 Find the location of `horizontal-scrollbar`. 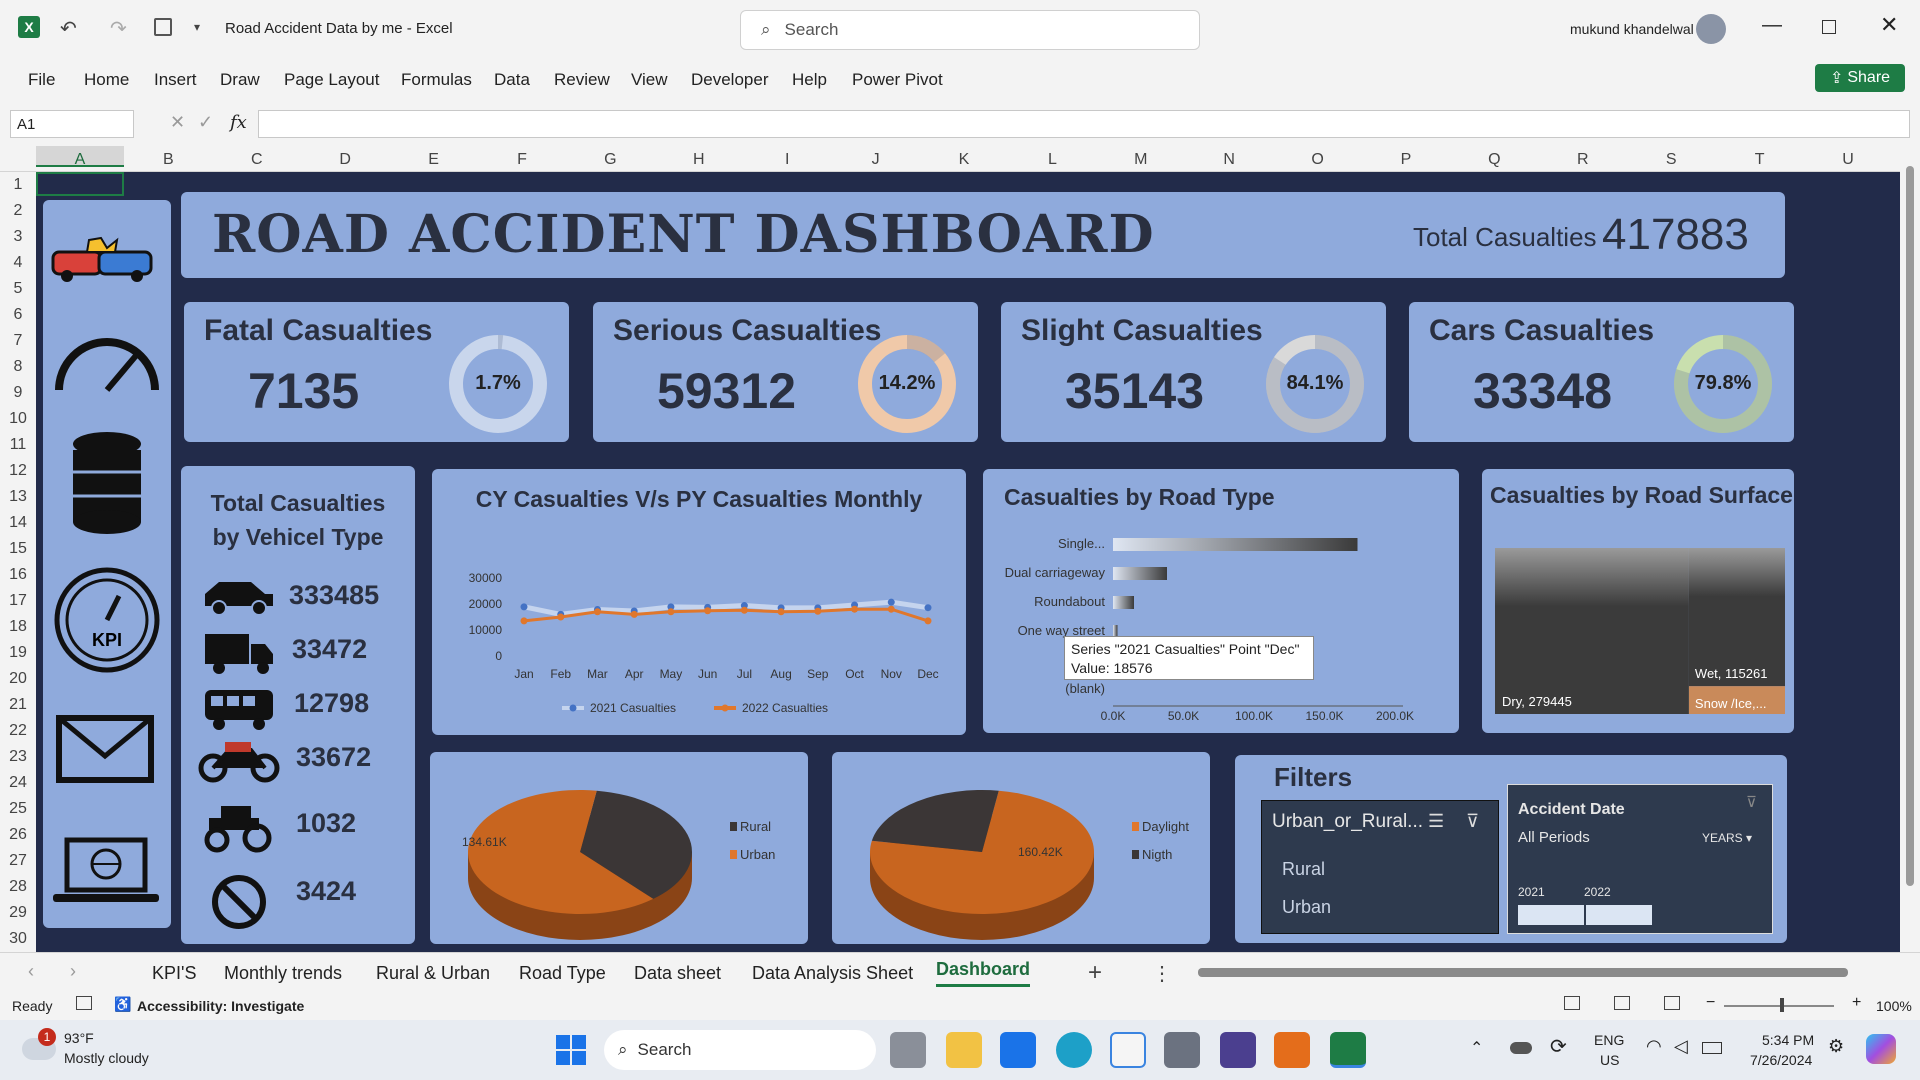

horizontal-scrollbar is located at coordinates (1535, 972).